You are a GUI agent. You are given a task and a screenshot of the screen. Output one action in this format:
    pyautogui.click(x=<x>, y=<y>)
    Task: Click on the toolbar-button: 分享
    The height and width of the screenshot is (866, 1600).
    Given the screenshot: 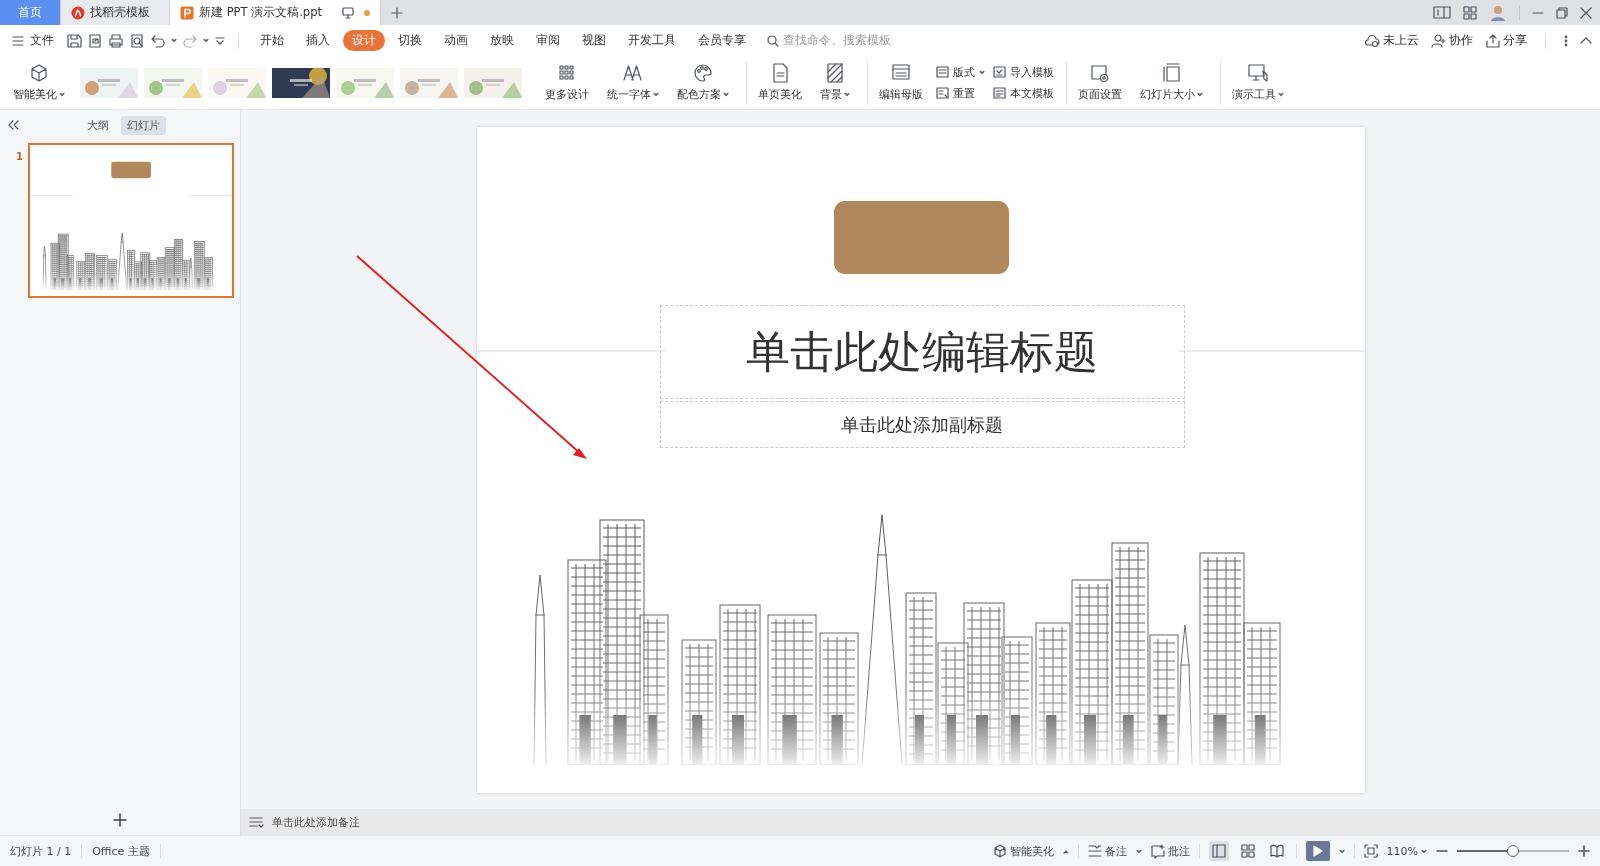 What is the action you would take?
    pyautogui.click(x=1506, y=40)
    